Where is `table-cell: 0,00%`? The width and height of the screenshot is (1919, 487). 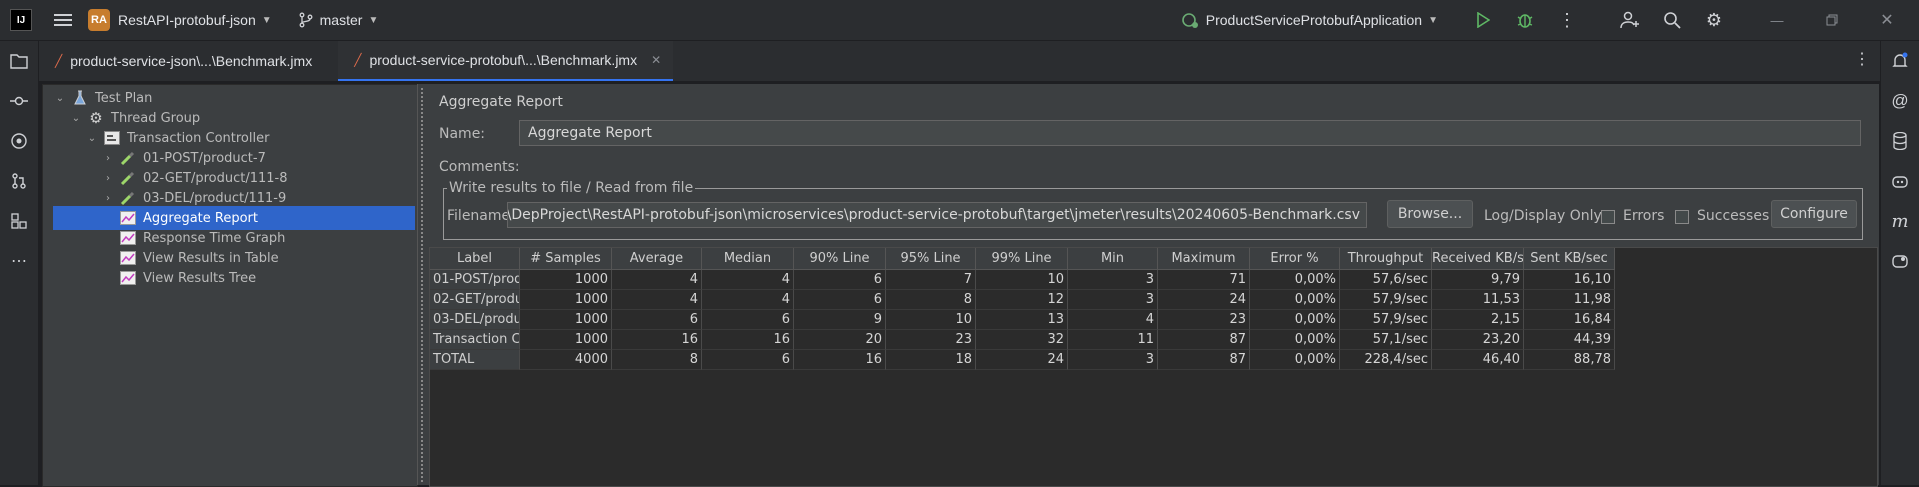 table-cell: 0,00% is located at coordinates (1295, 340).